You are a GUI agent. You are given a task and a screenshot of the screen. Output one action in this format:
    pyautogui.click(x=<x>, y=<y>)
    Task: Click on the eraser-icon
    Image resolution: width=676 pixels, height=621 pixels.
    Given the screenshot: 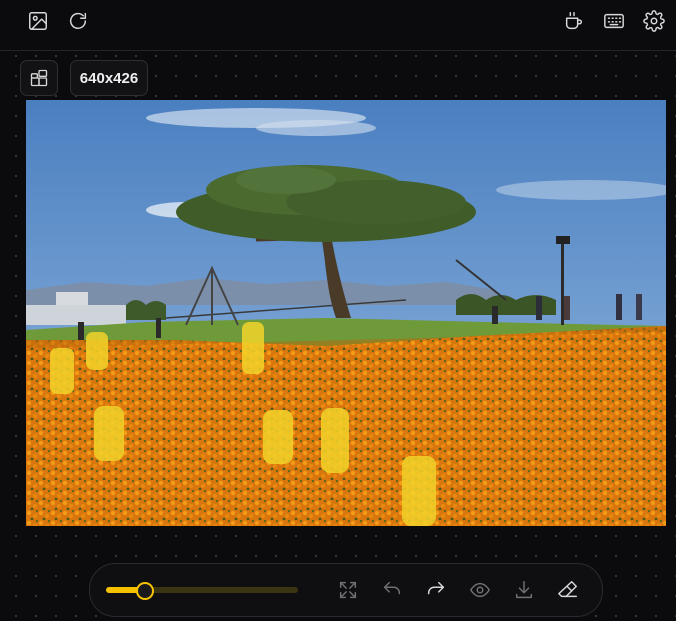 What is the action you would take?
    pyautogui.click(x=568, y=590)
    